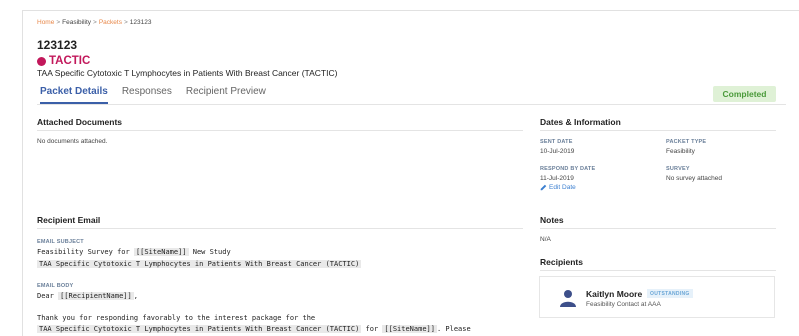 This screenshot has width=799, height=336. What do you see at coordinates (110, 22) in the screenshot?
I see `breadcrumb-packets: Packets` at bounding box center [110, 22].